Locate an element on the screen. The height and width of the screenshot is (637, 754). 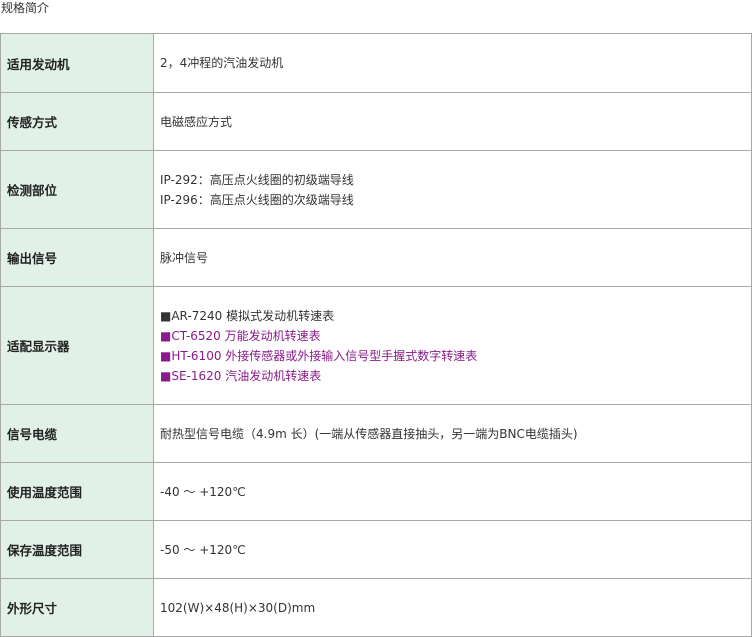
table-row: 传感方式 电磁感应方式 is located at coordinates (376, 121).